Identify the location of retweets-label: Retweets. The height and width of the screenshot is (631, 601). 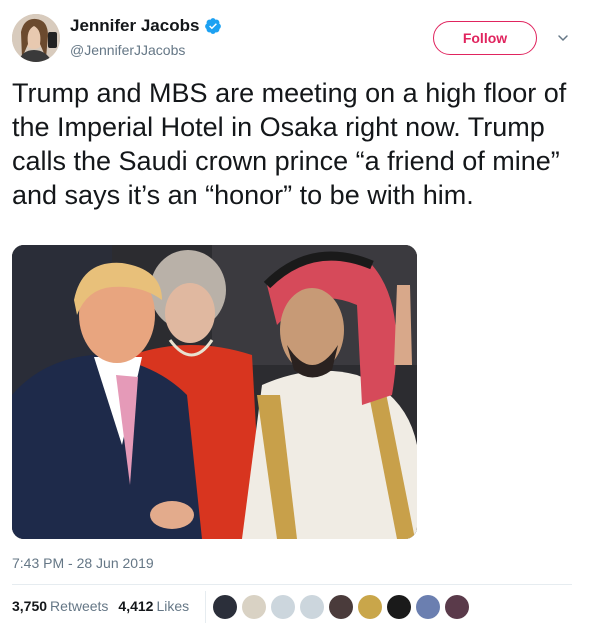
(79, 606).